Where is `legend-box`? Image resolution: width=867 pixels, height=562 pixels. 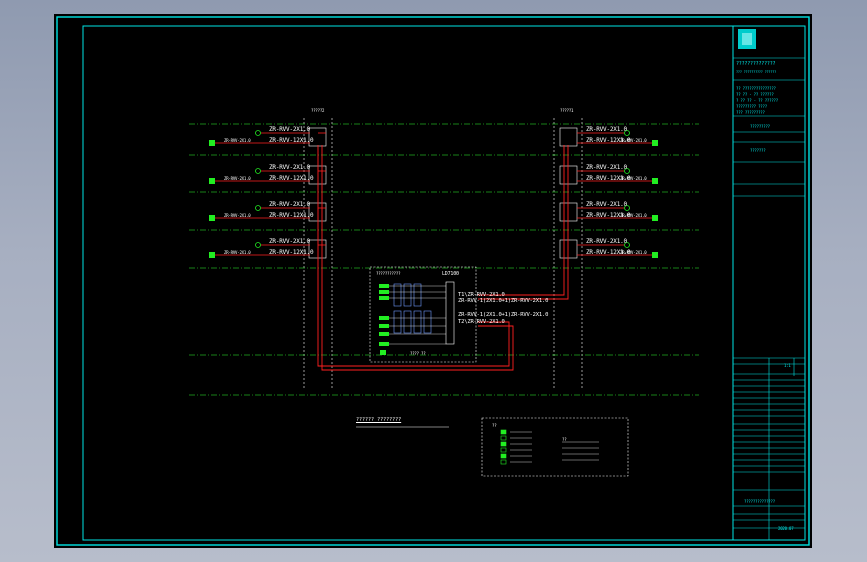 legend-box is located at coordinates (555, 447).